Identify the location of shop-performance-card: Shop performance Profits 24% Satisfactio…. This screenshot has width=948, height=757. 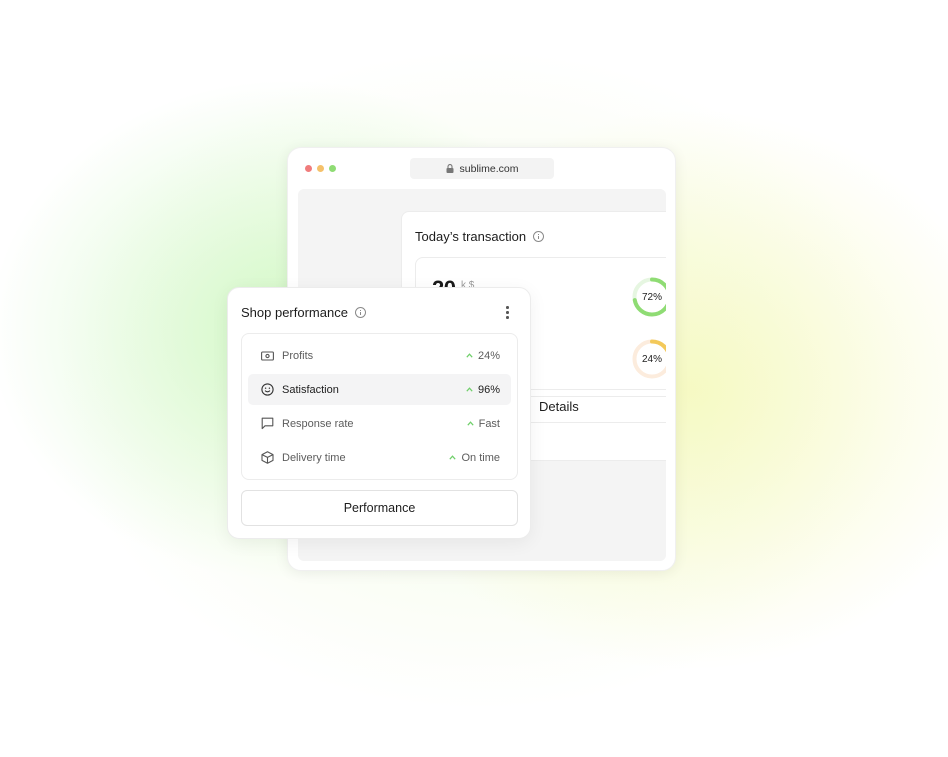
(379, 413).